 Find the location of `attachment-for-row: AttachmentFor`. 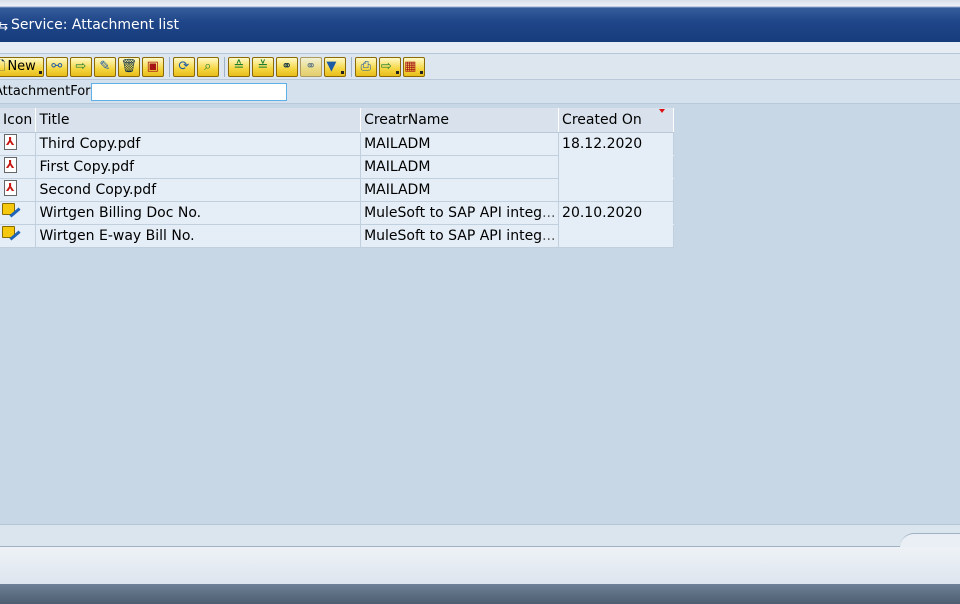

attachment-for-row: AttachmentFor is located at coordinates (480, 92).